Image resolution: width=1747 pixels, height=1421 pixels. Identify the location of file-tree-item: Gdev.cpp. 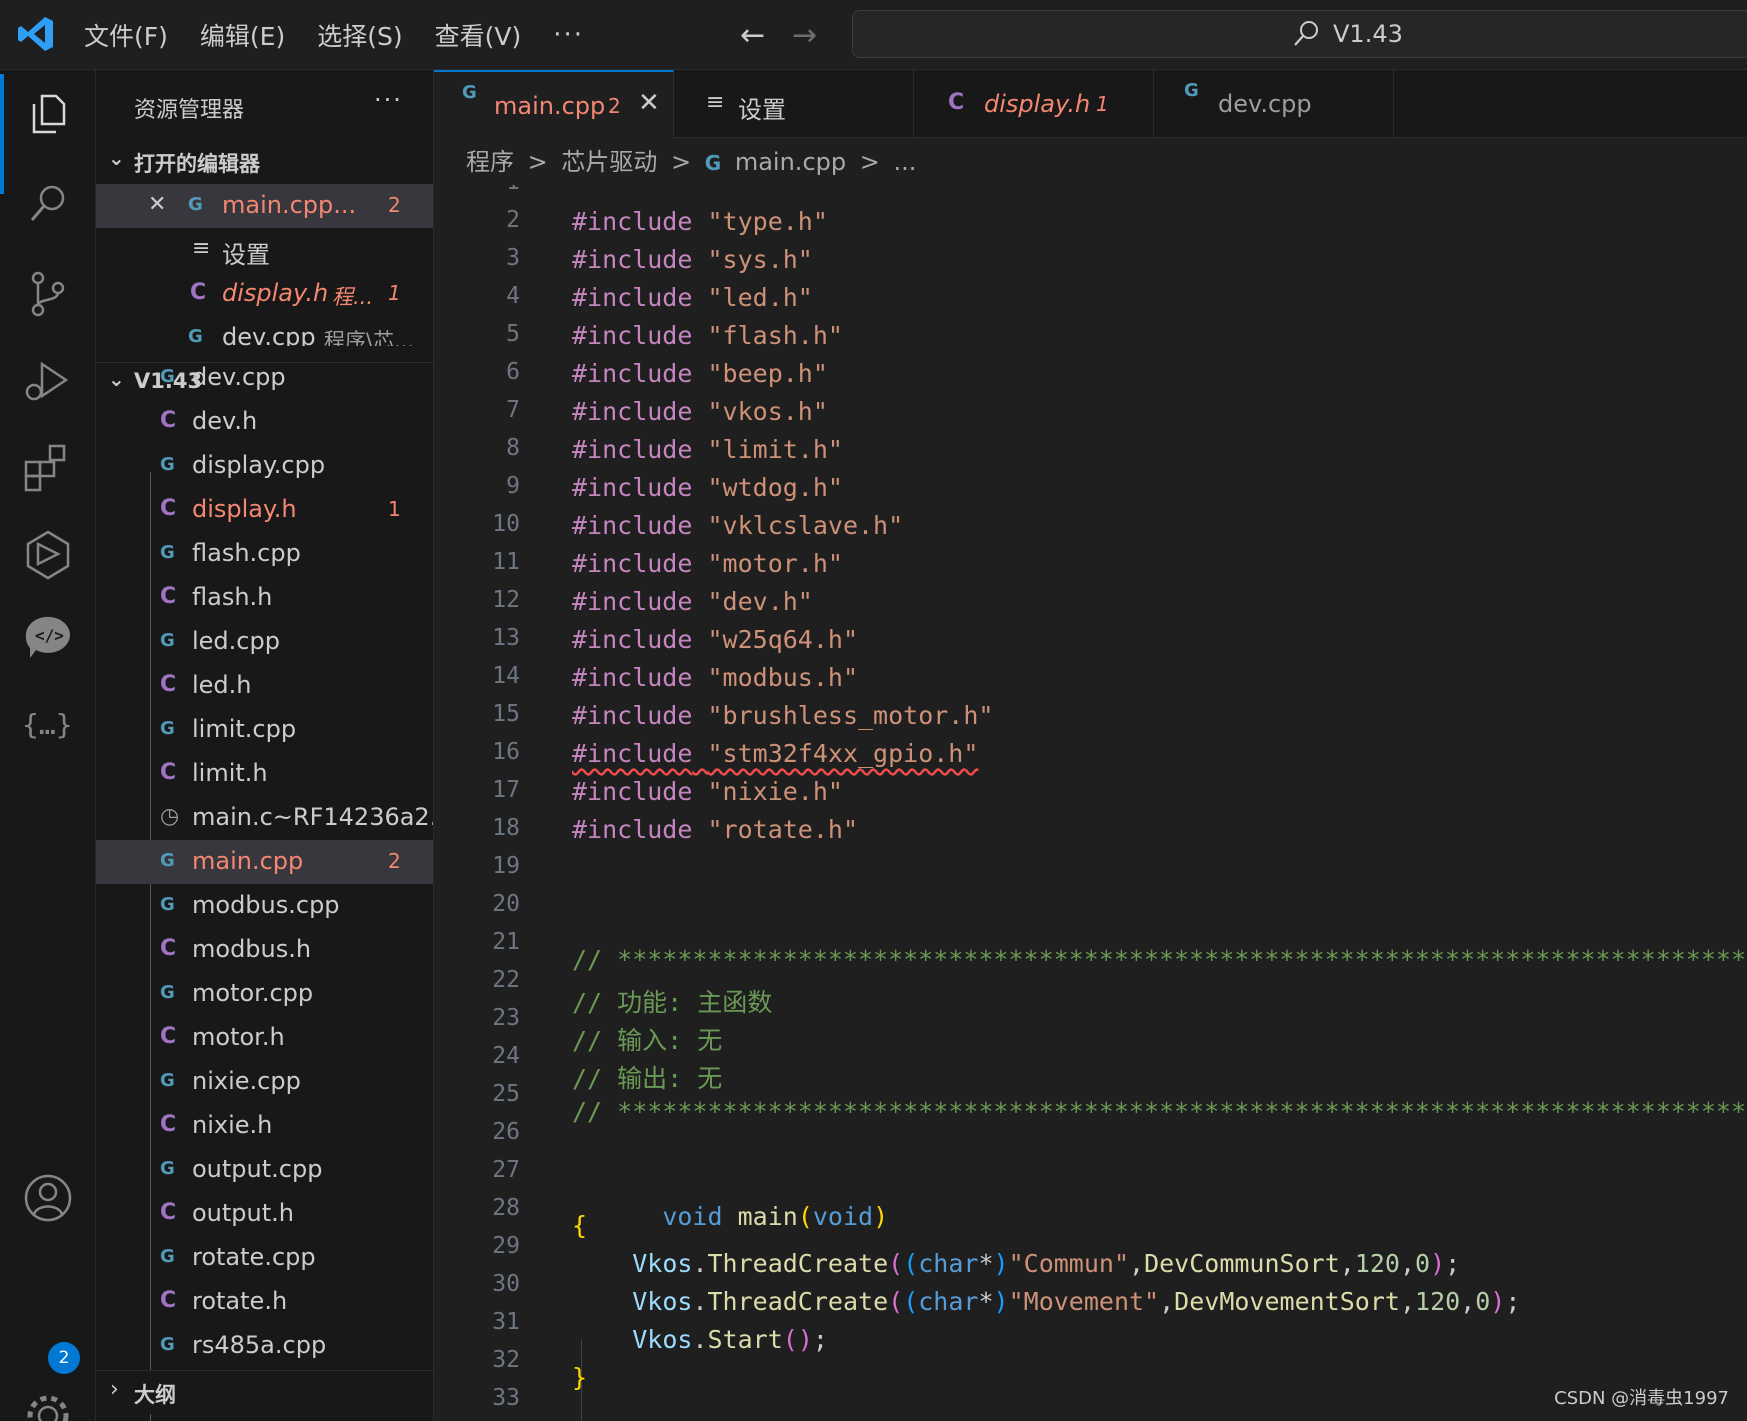
(264, 378).